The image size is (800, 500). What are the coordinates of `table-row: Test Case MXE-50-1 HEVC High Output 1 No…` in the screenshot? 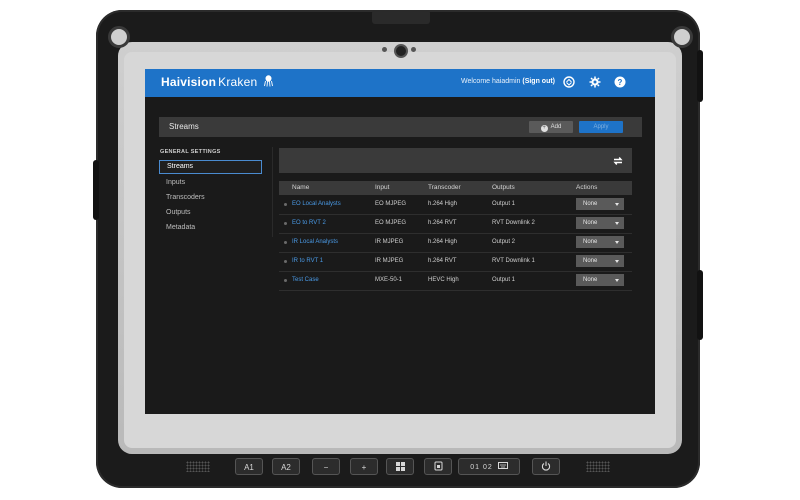 It's located at (455, 281).